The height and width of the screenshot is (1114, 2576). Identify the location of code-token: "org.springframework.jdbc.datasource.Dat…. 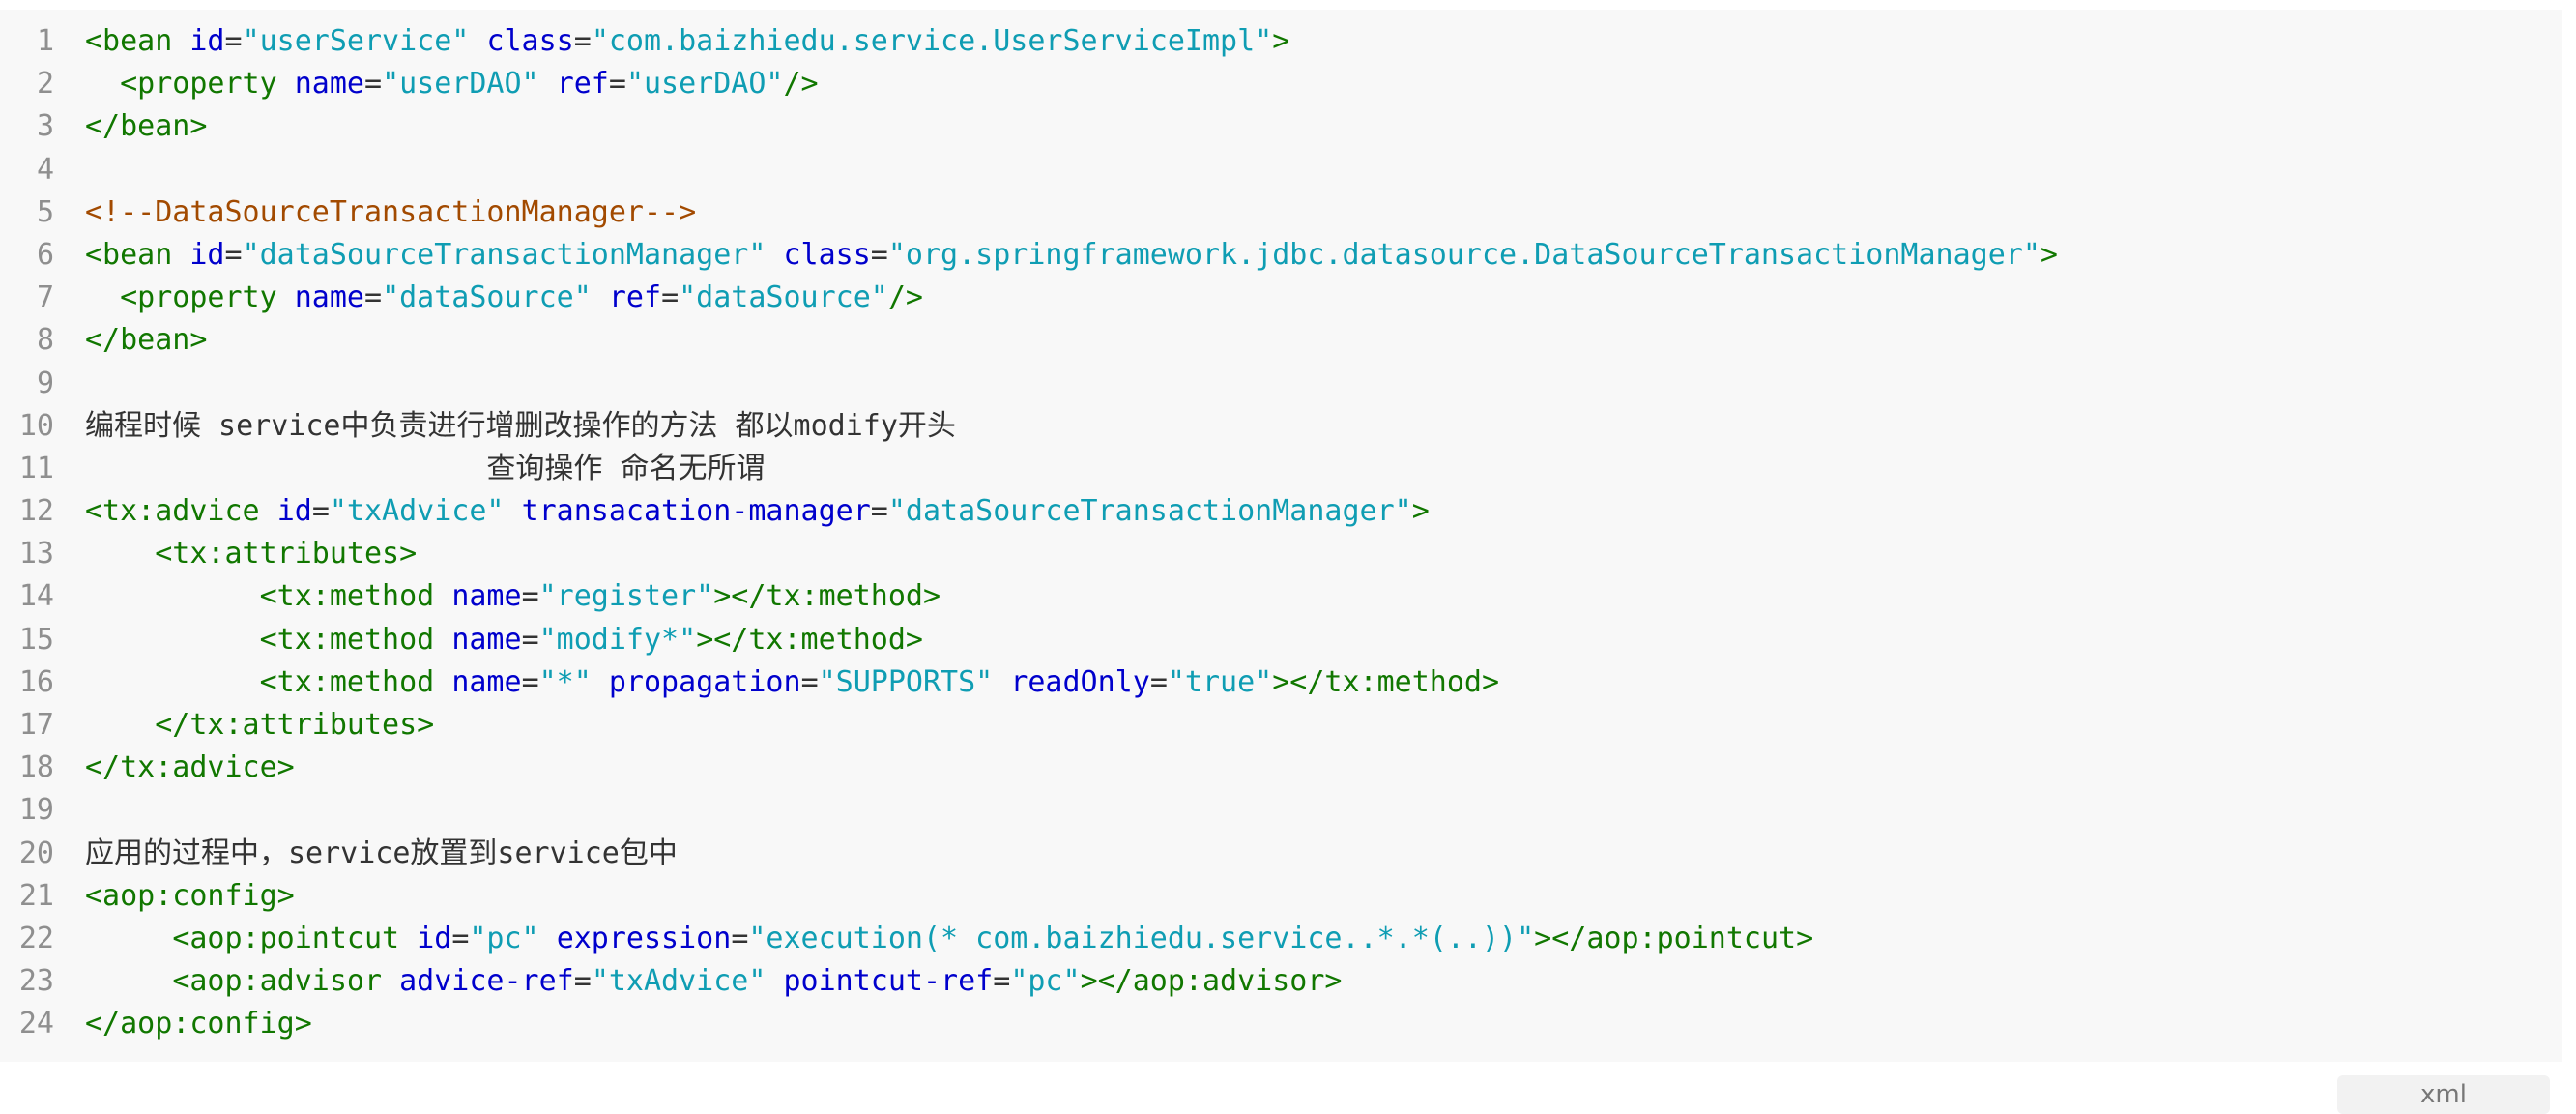
(1464, 254).